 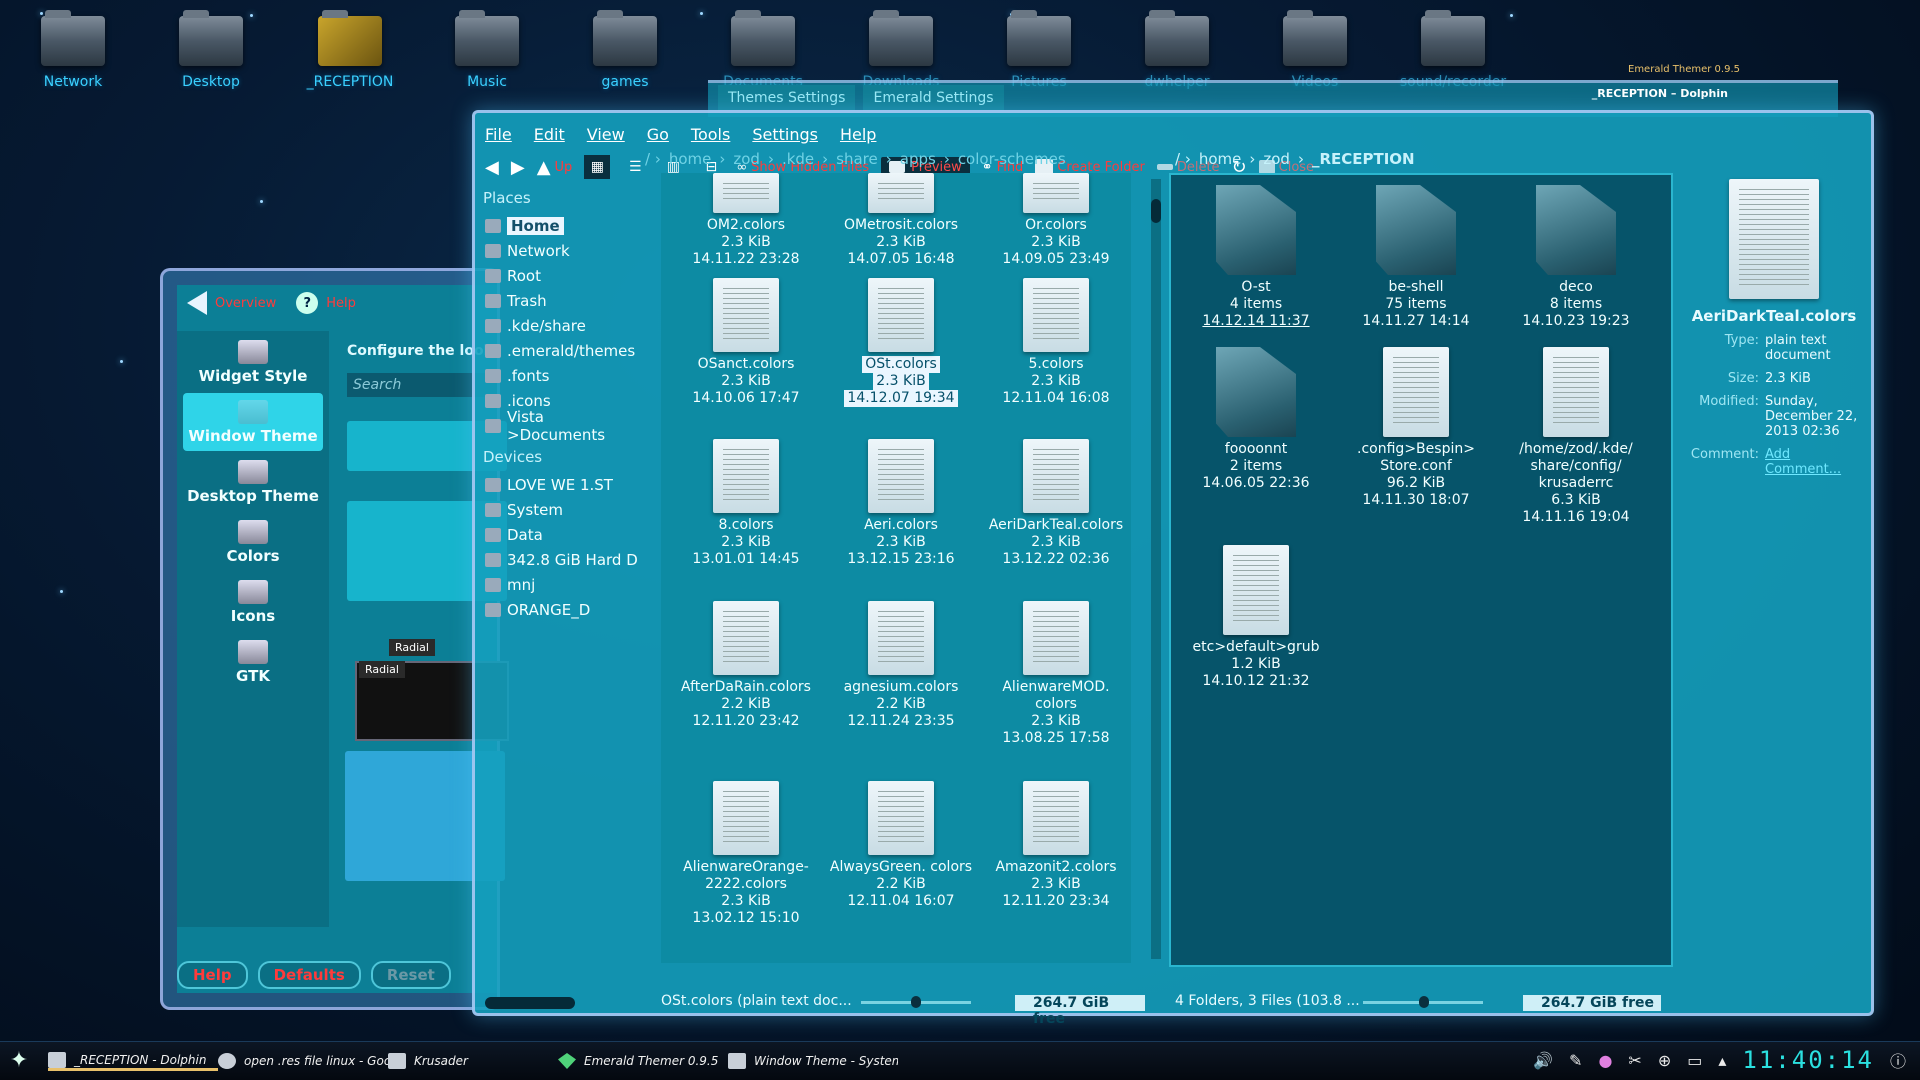 I want to click on desktop-icon-videos: Videos, so click(x=1315, y=50).